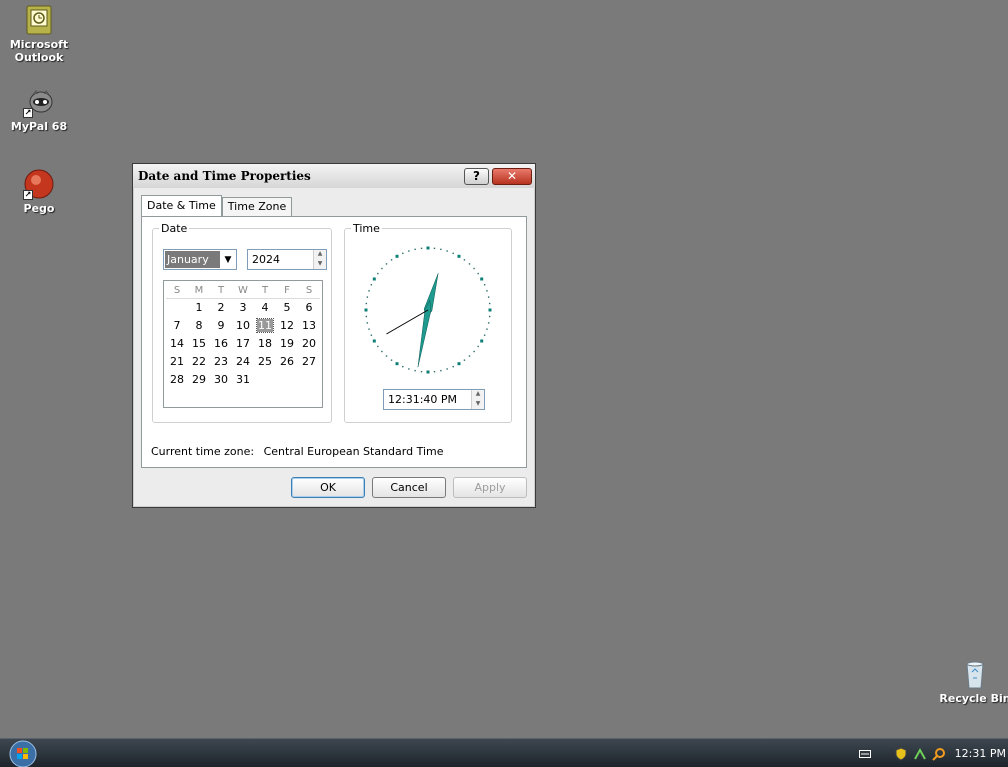  I want to click on calendar-week: 21 22 23 24 25 26 27, so click(243, 362).